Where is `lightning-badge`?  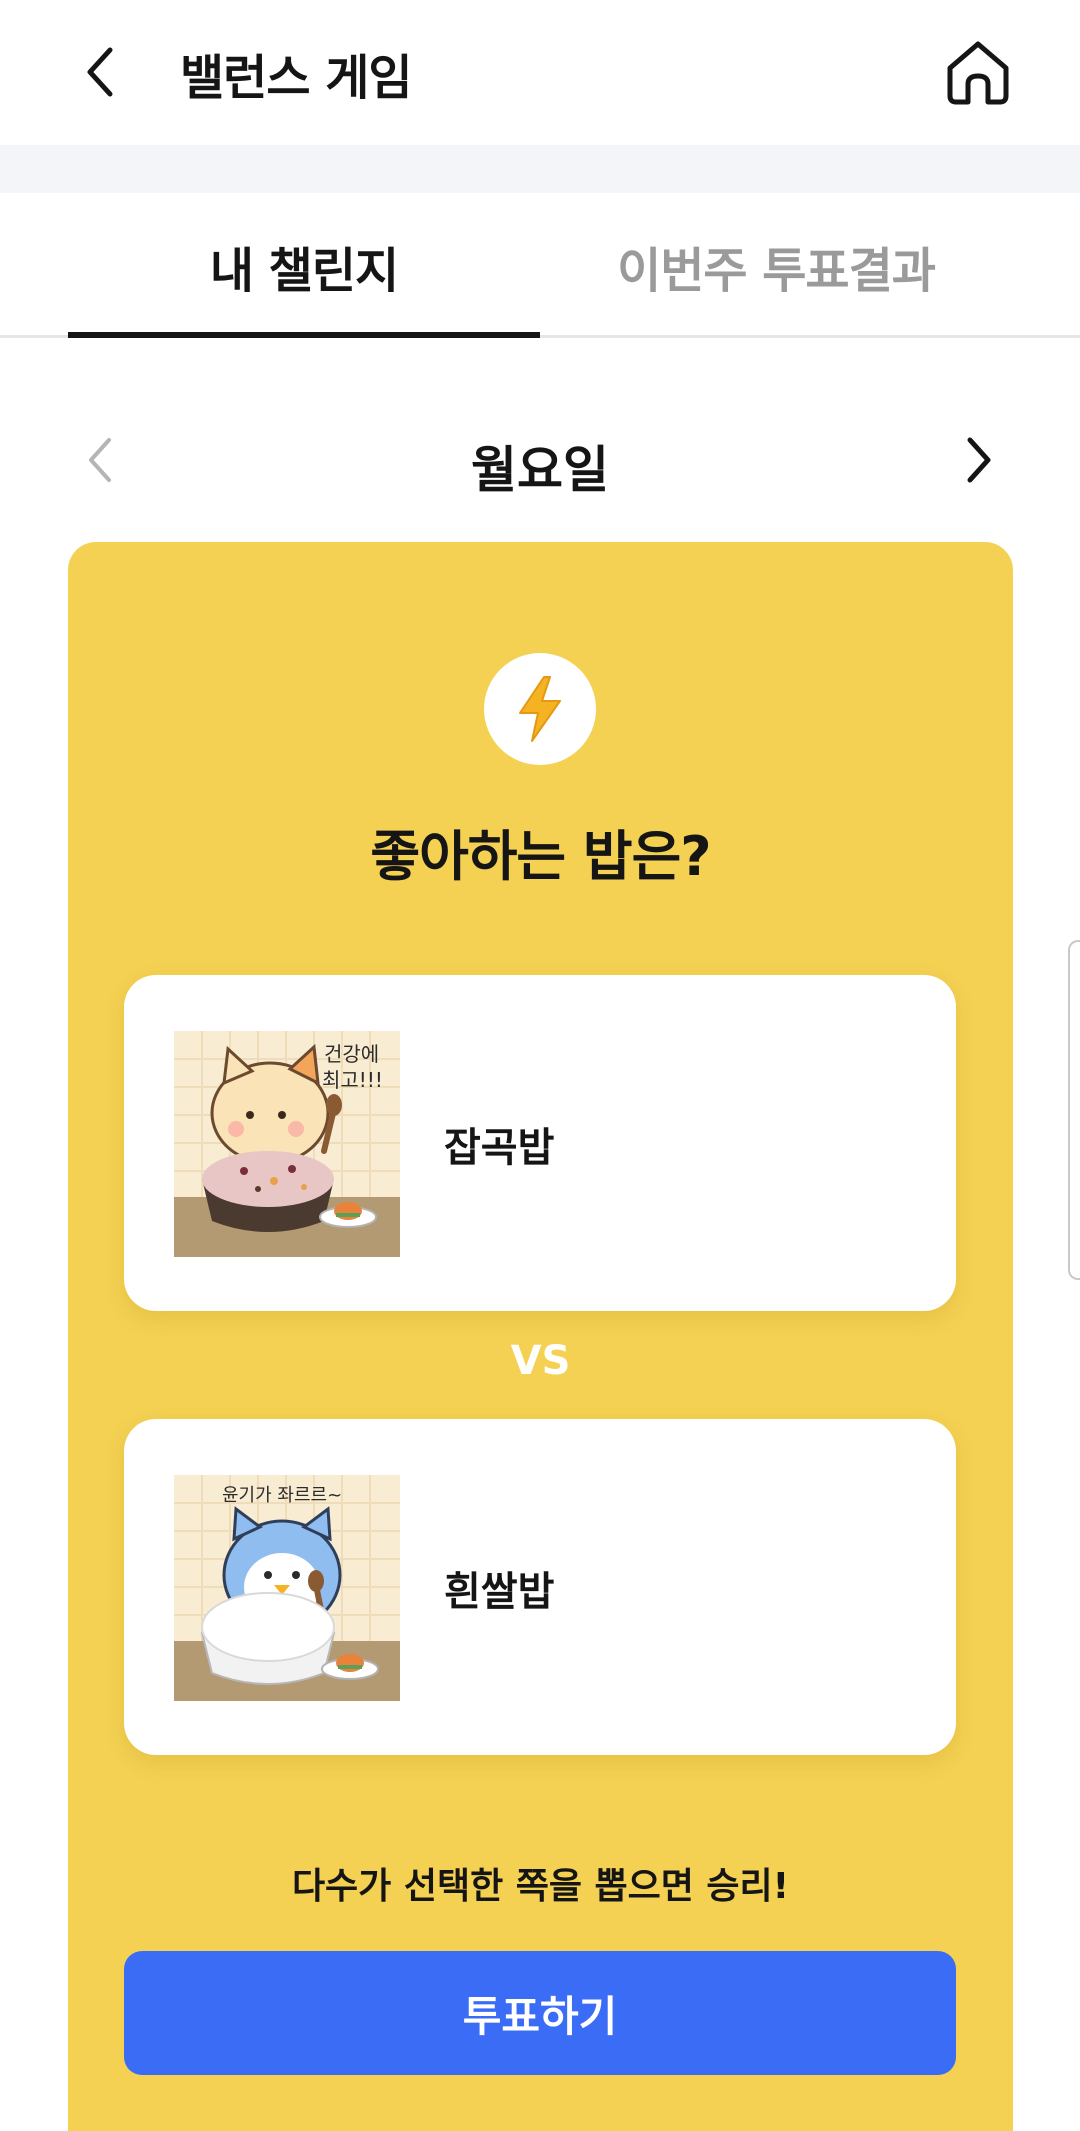
lightning-badge is located at coordinates (540, 709).